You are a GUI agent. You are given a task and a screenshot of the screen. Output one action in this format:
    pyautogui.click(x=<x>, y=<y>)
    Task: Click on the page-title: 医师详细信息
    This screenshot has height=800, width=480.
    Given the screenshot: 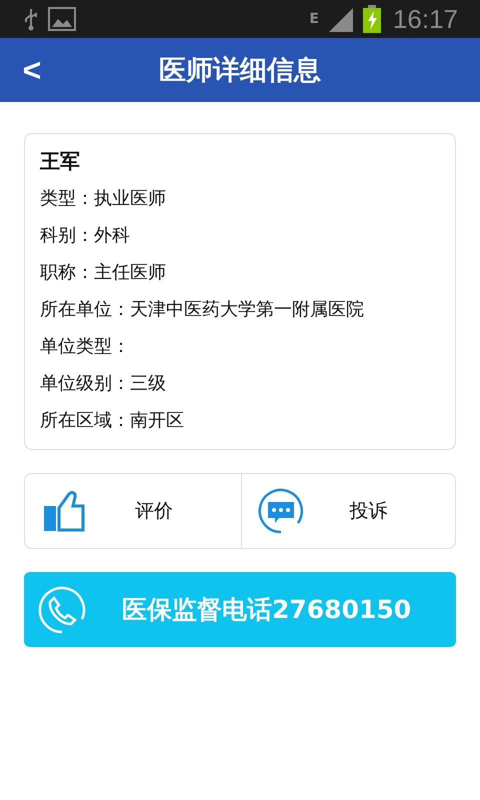 What is the action you would take?
    pyautogui.click(x=240, y=71)
    